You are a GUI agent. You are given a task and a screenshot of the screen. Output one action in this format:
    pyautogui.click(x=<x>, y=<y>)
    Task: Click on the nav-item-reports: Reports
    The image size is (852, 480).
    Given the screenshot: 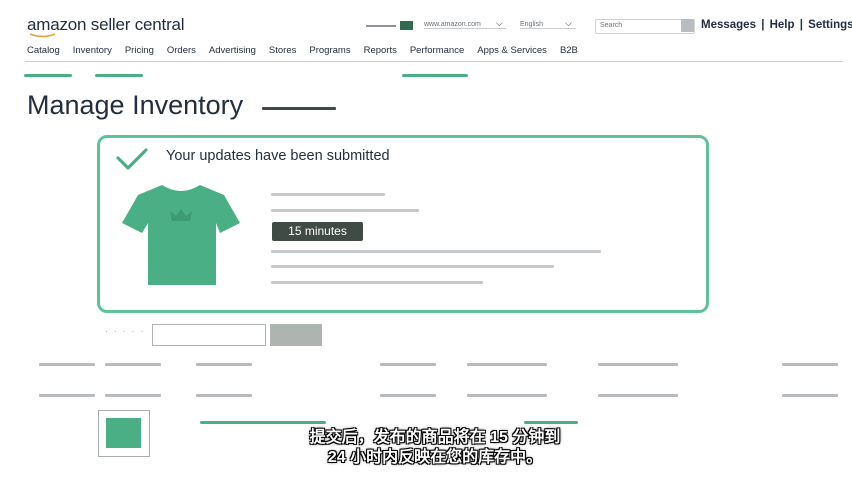 What is the action you would take?
    pyautogui.click(x=380, y=50)
    